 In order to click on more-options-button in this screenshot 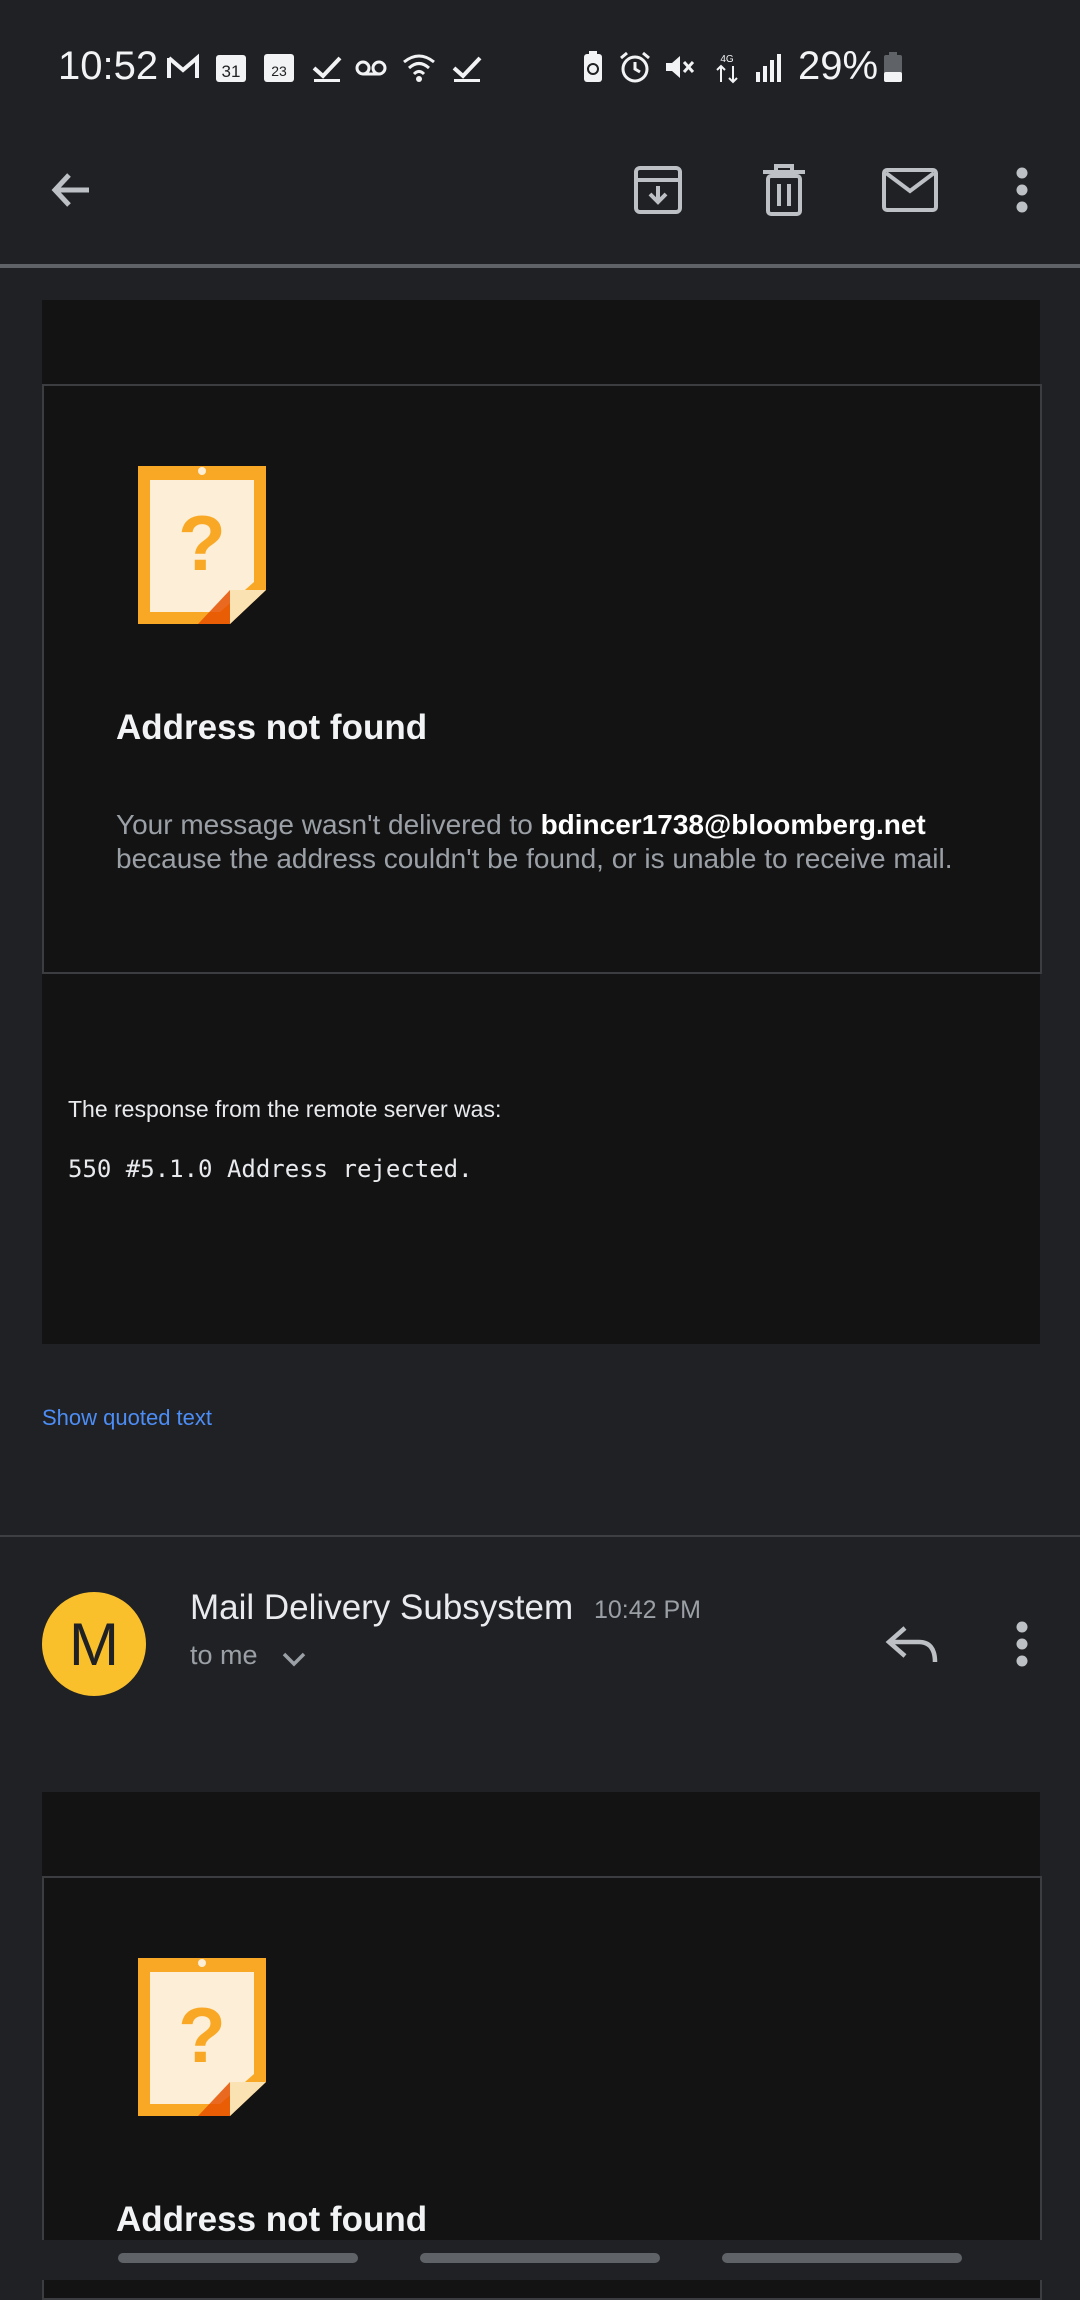, I will do `click(1022, 190)`.